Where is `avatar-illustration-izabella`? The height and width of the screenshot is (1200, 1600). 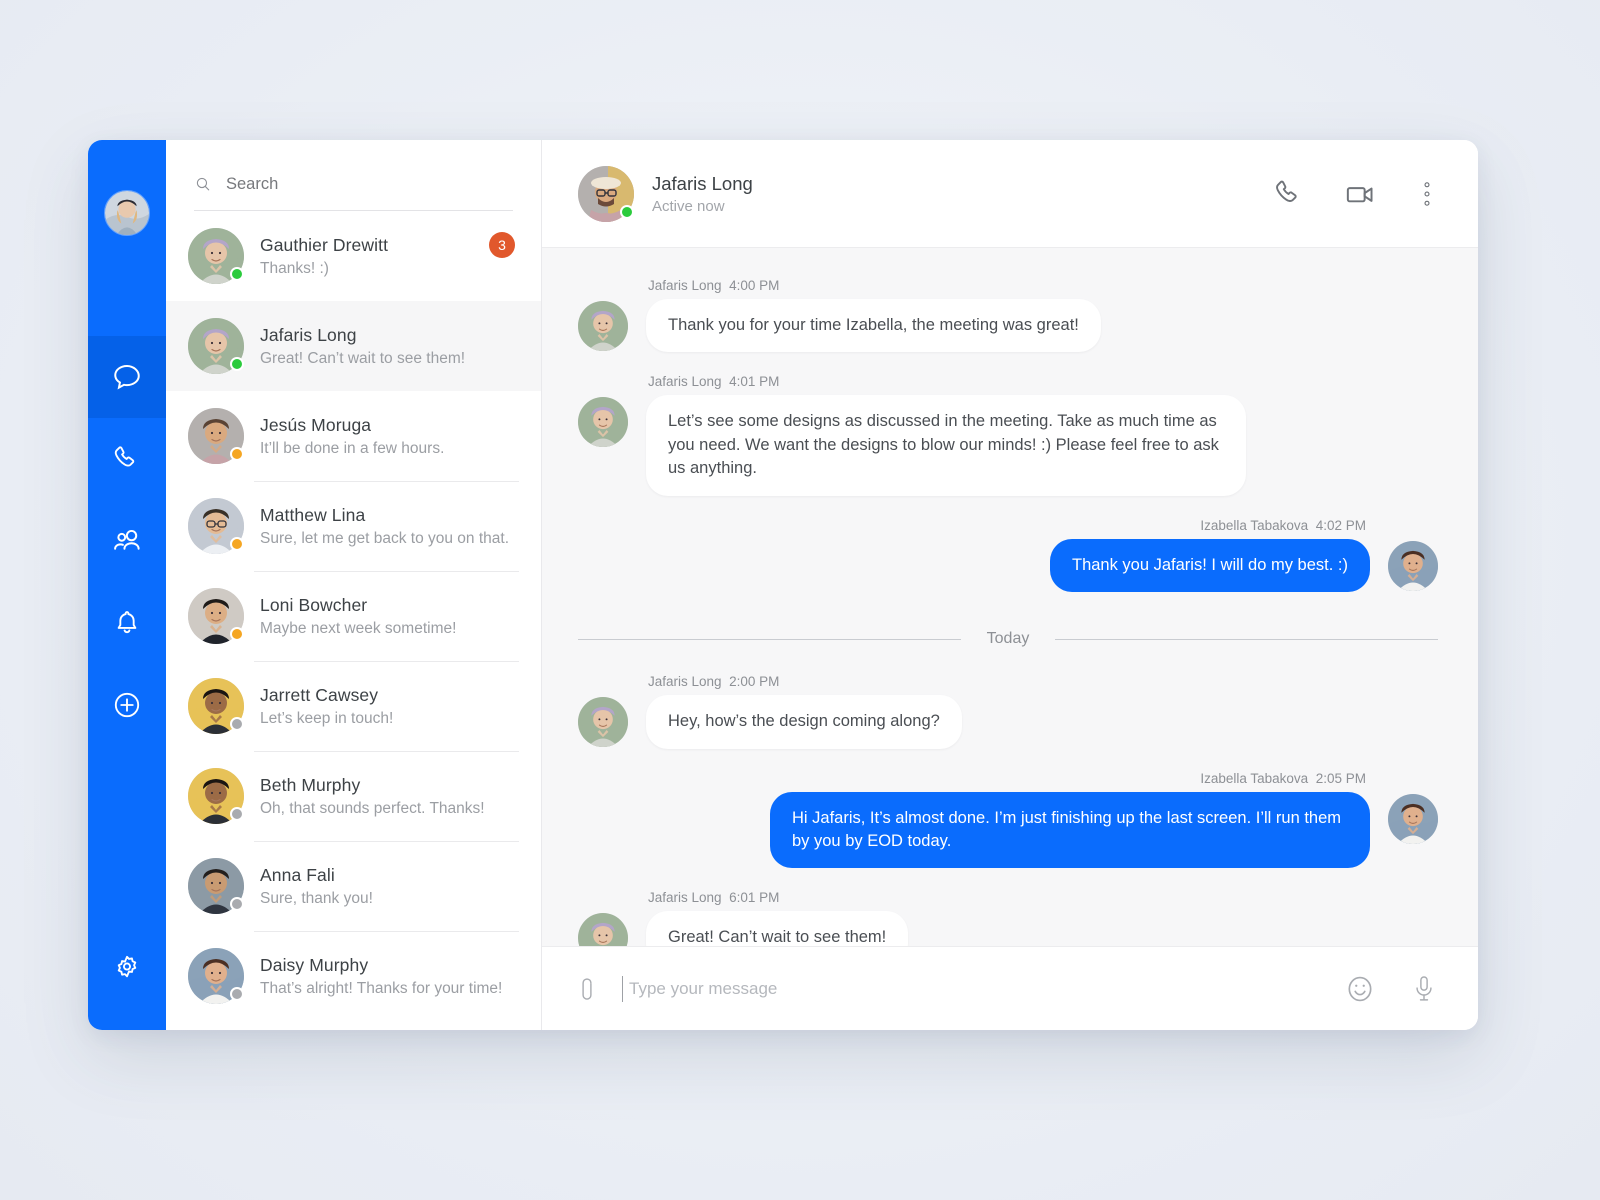 avatar-illustration-izabella is located at coordinates (127, 213).